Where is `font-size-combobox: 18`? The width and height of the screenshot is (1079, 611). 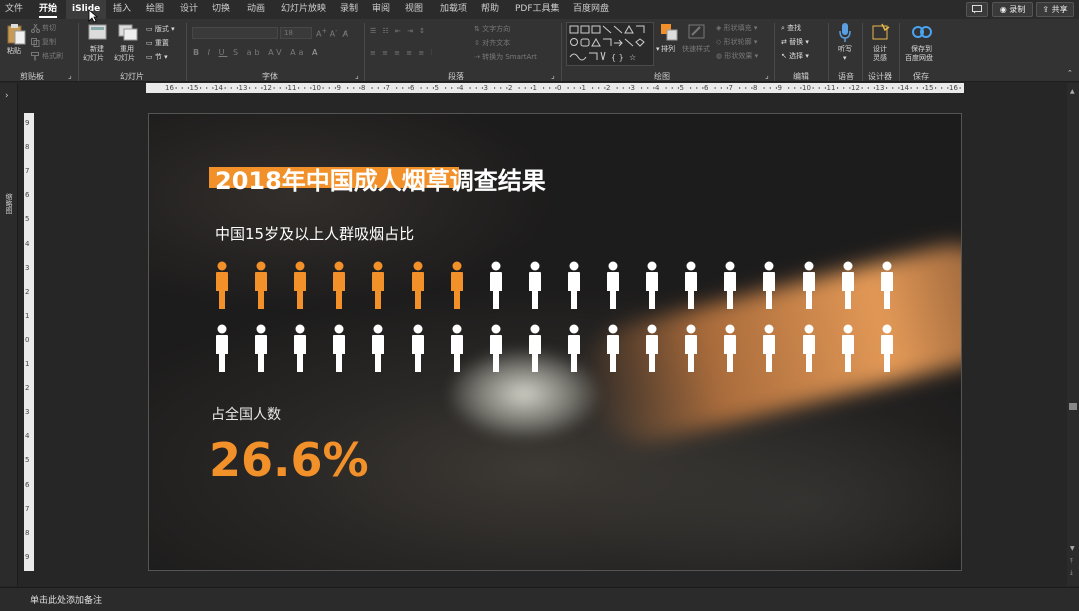
font-size-combobox: 18 is located at coordinates (296, 33).